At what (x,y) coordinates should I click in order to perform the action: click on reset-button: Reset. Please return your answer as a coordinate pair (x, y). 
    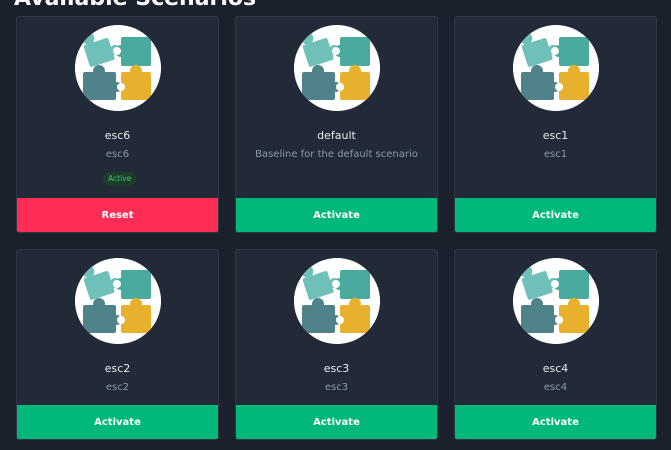
    Looking at the image, I should click on (117, 215).